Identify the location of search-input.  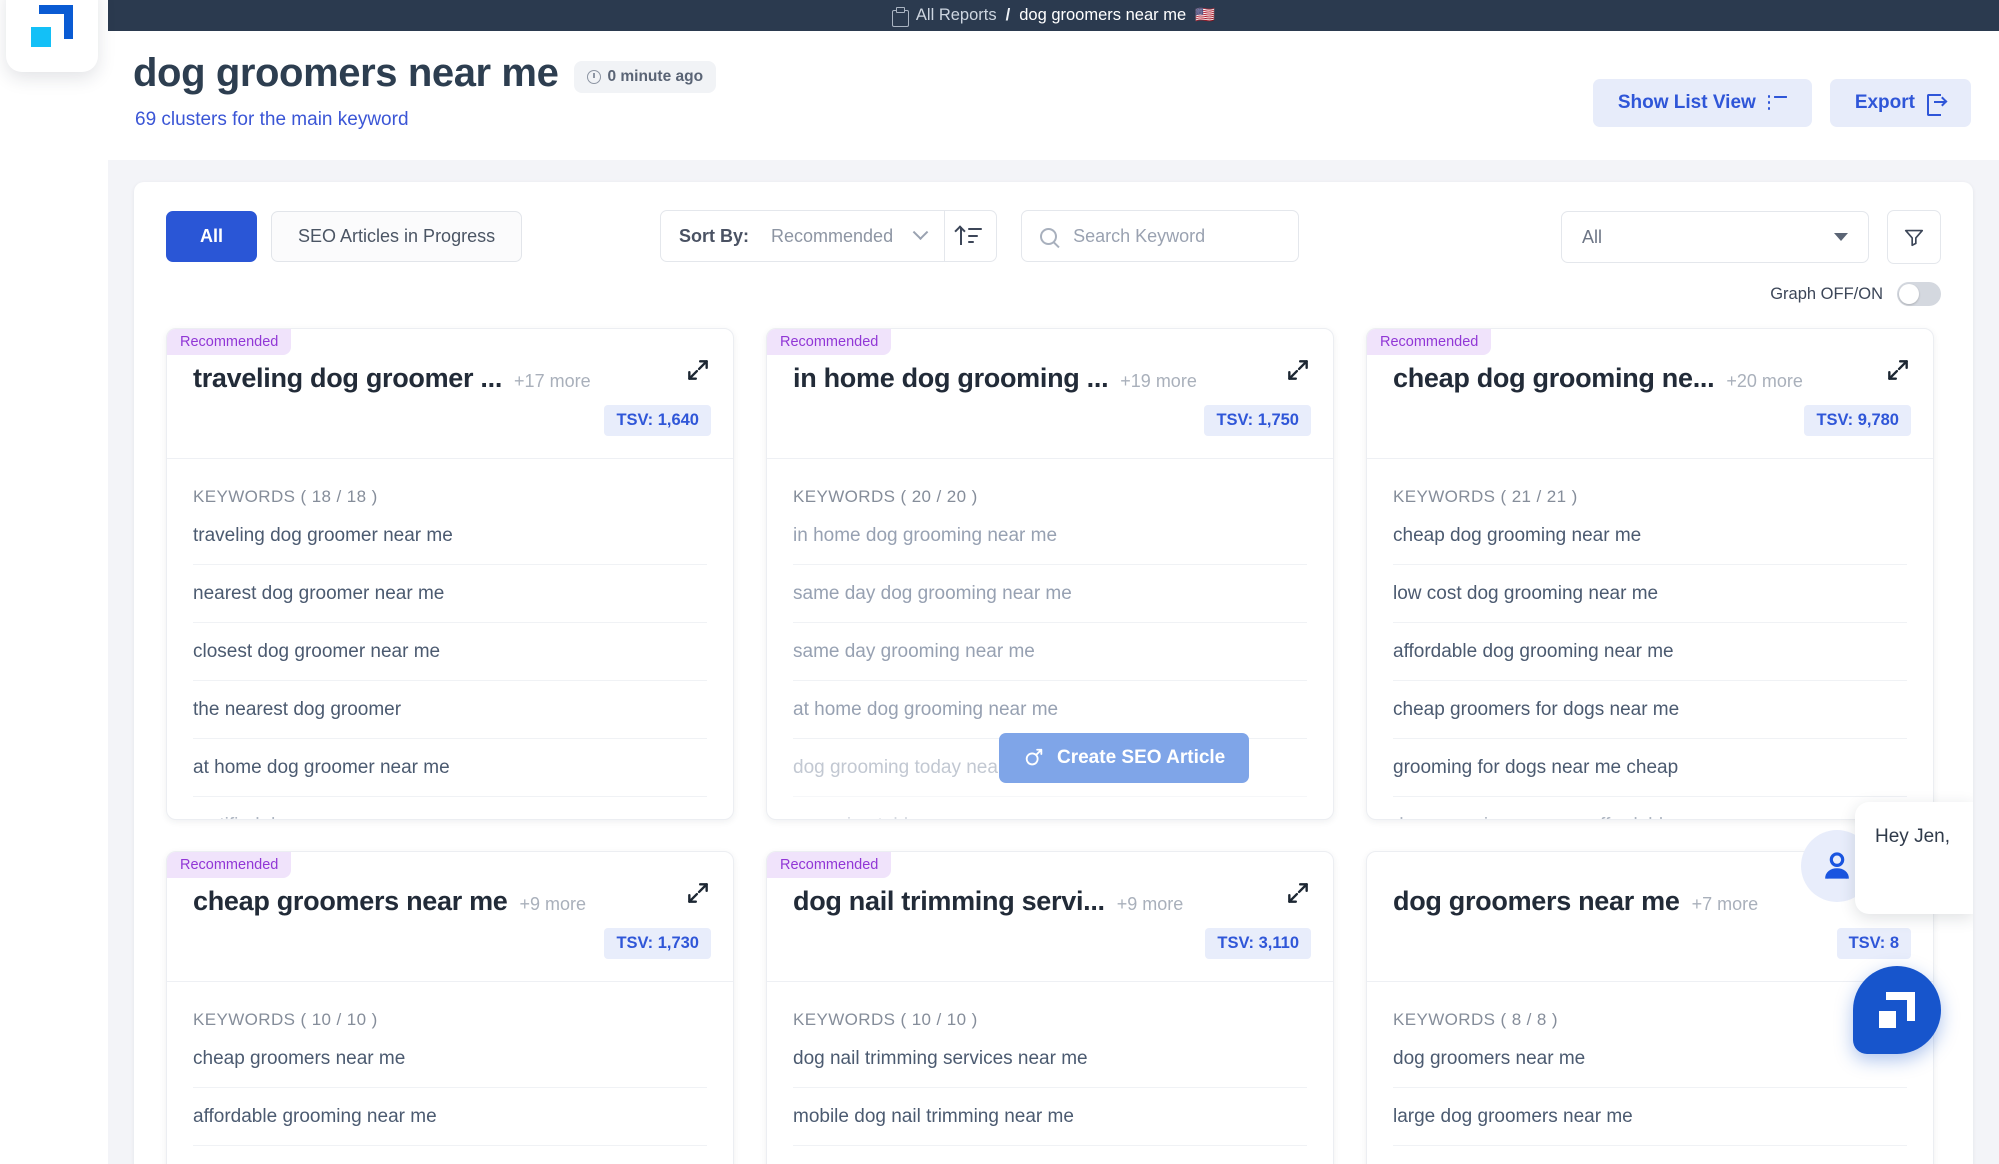
(1177, 236).